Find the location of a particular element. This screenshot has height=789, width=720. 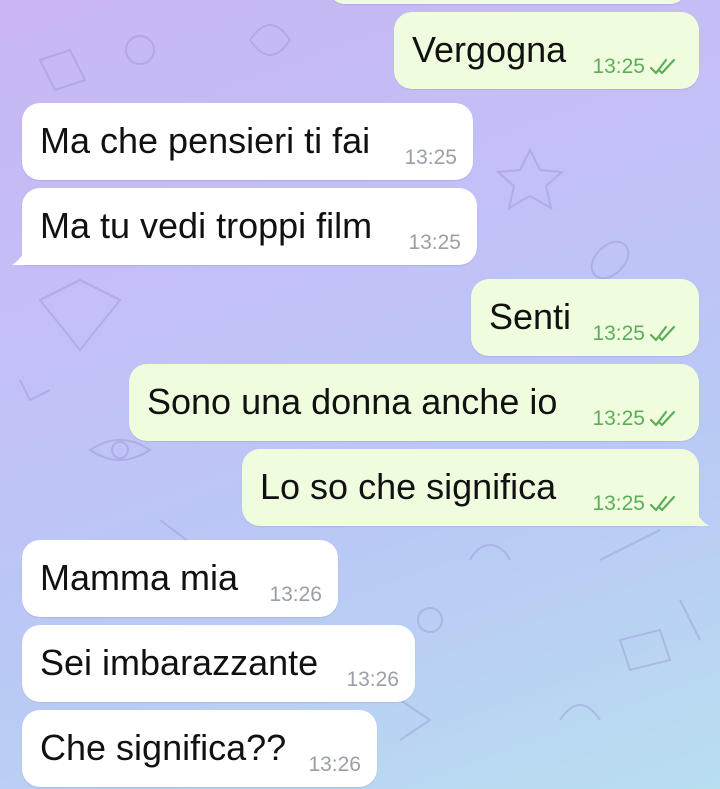

message-text: Senti is located at coordinates (530, 316).